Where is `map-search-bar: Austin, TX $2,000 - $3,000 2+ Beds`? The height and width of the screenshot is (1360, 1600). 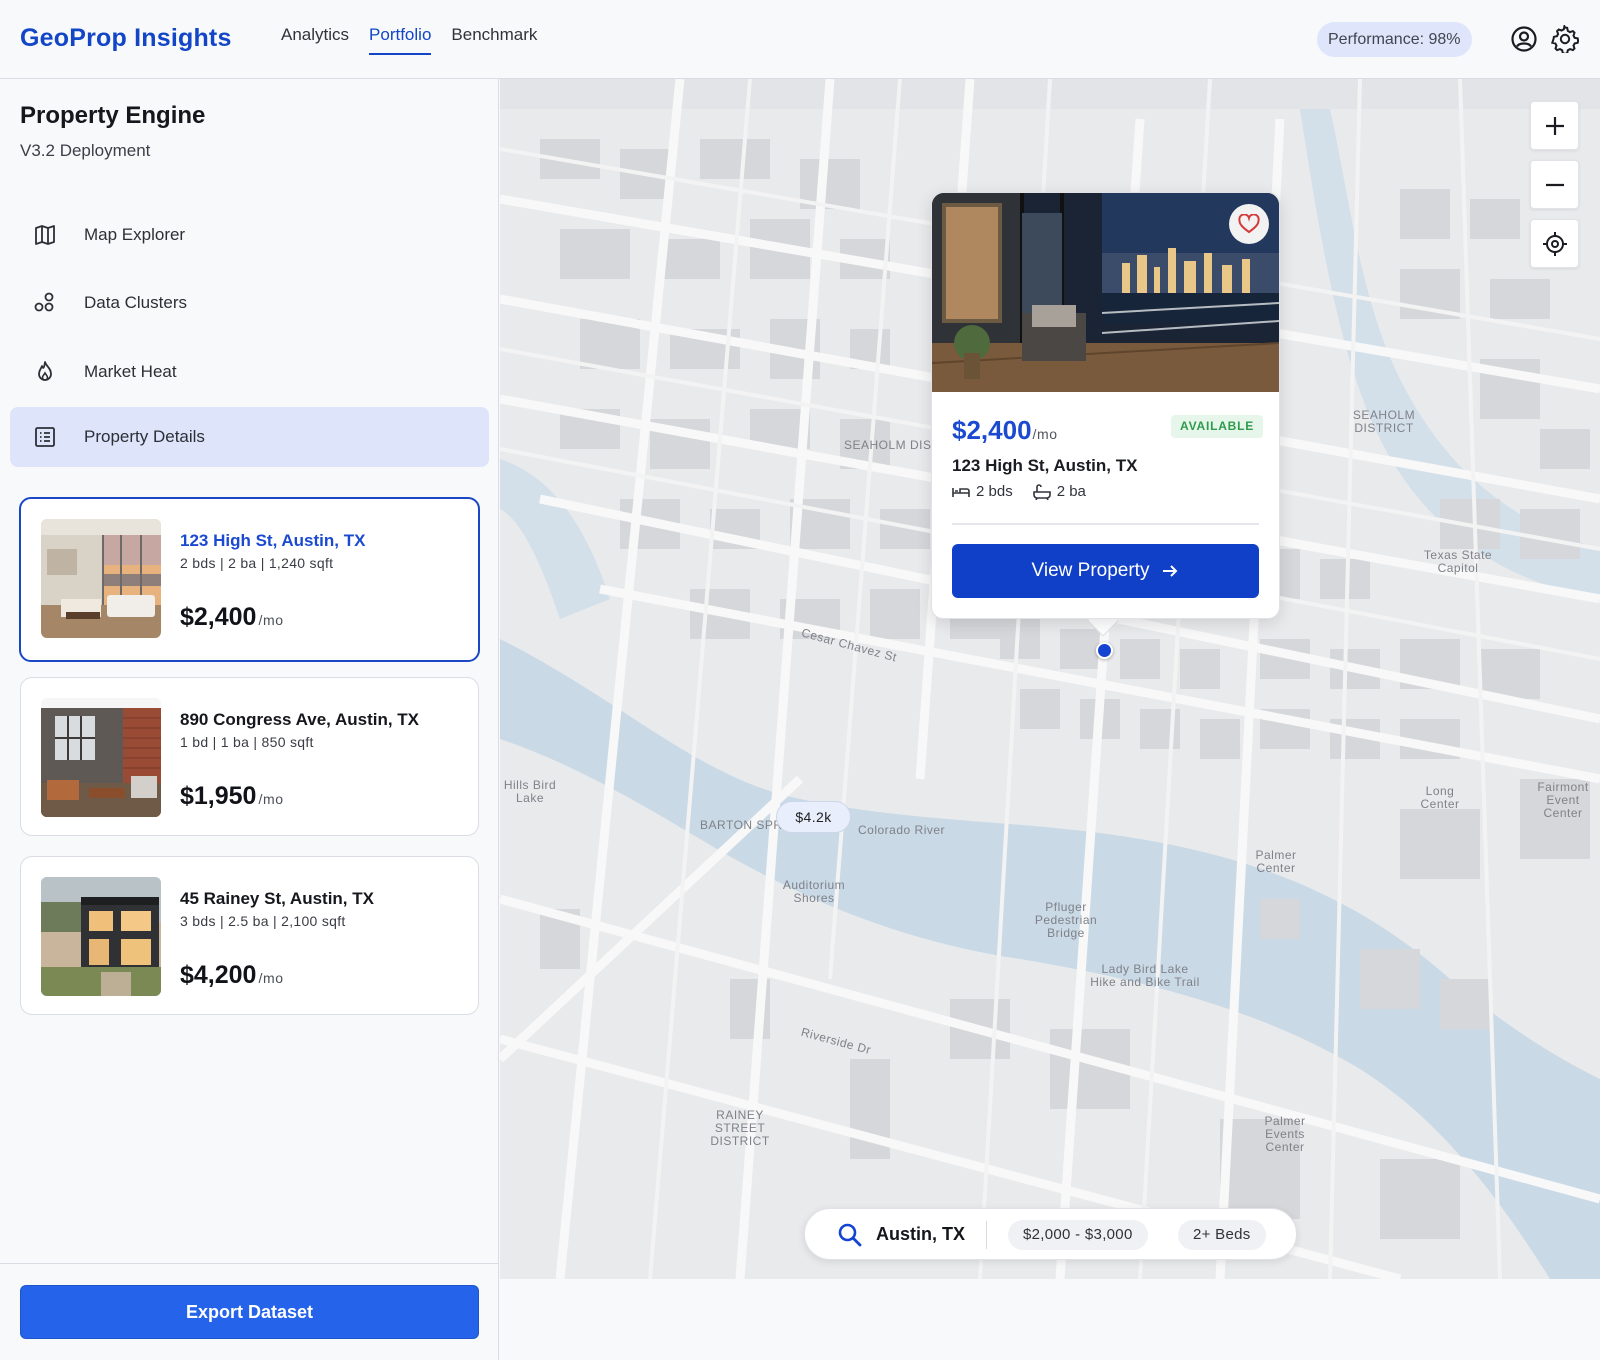
map-search-bar: Austin, TX $2,000 - $3,000 2+ Beds is located at coordinates (1050, 1234).